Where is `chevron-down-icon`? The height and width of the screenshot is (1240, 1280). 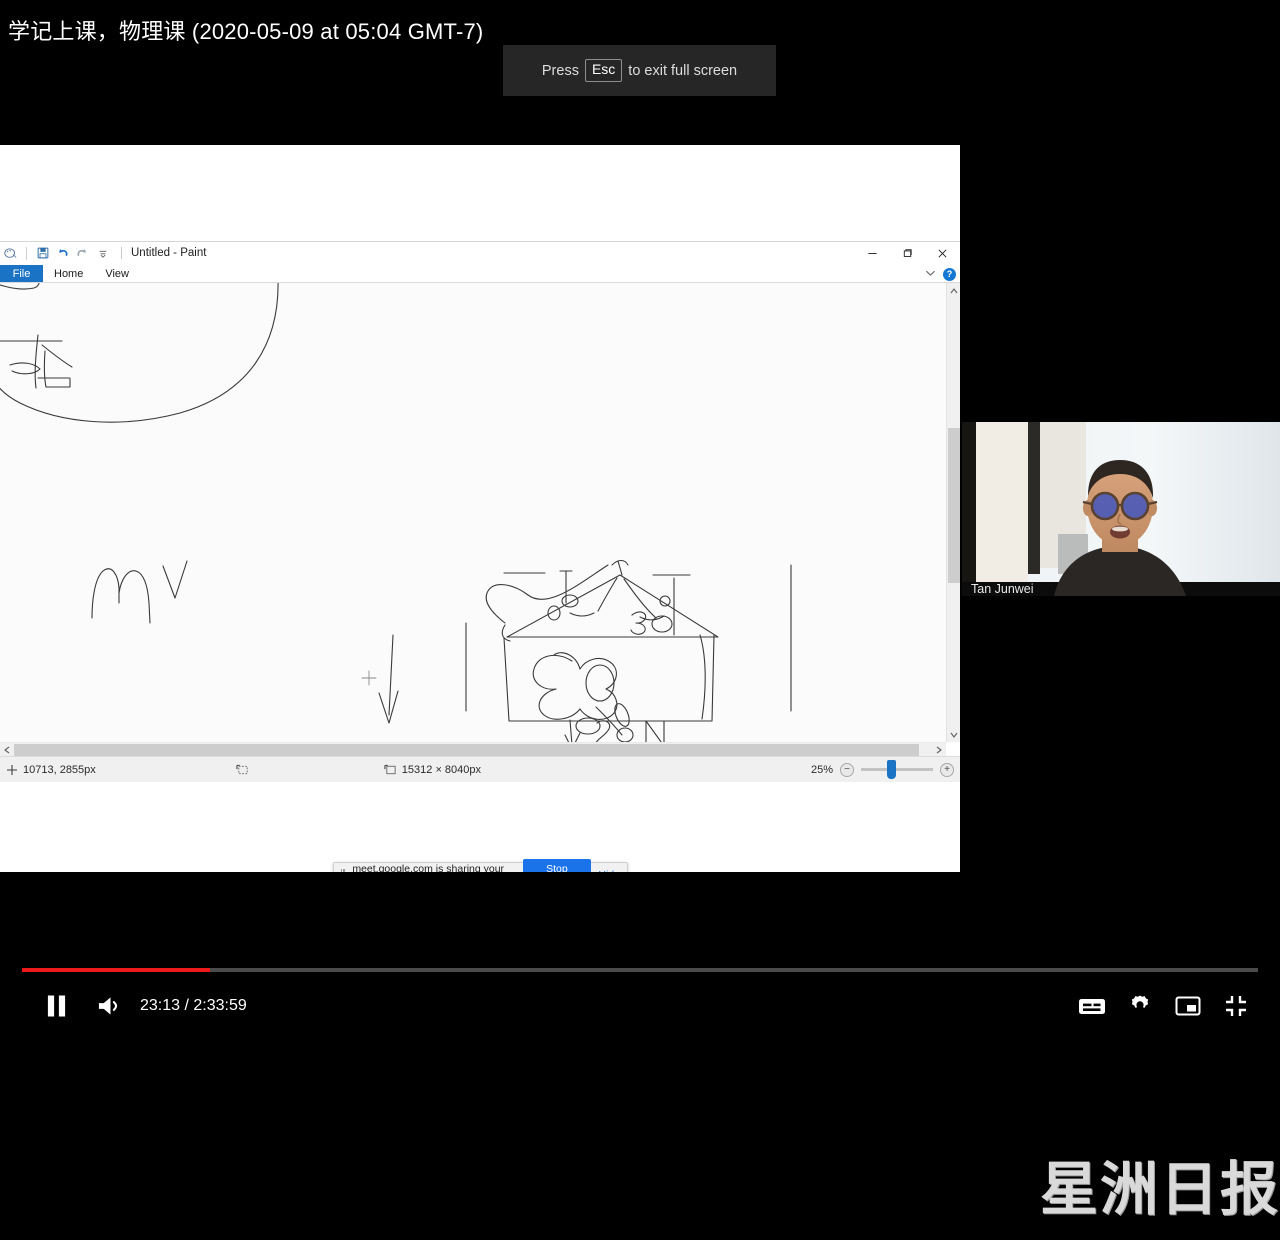
chevron-down-icon is located at coordinates (930, 274).